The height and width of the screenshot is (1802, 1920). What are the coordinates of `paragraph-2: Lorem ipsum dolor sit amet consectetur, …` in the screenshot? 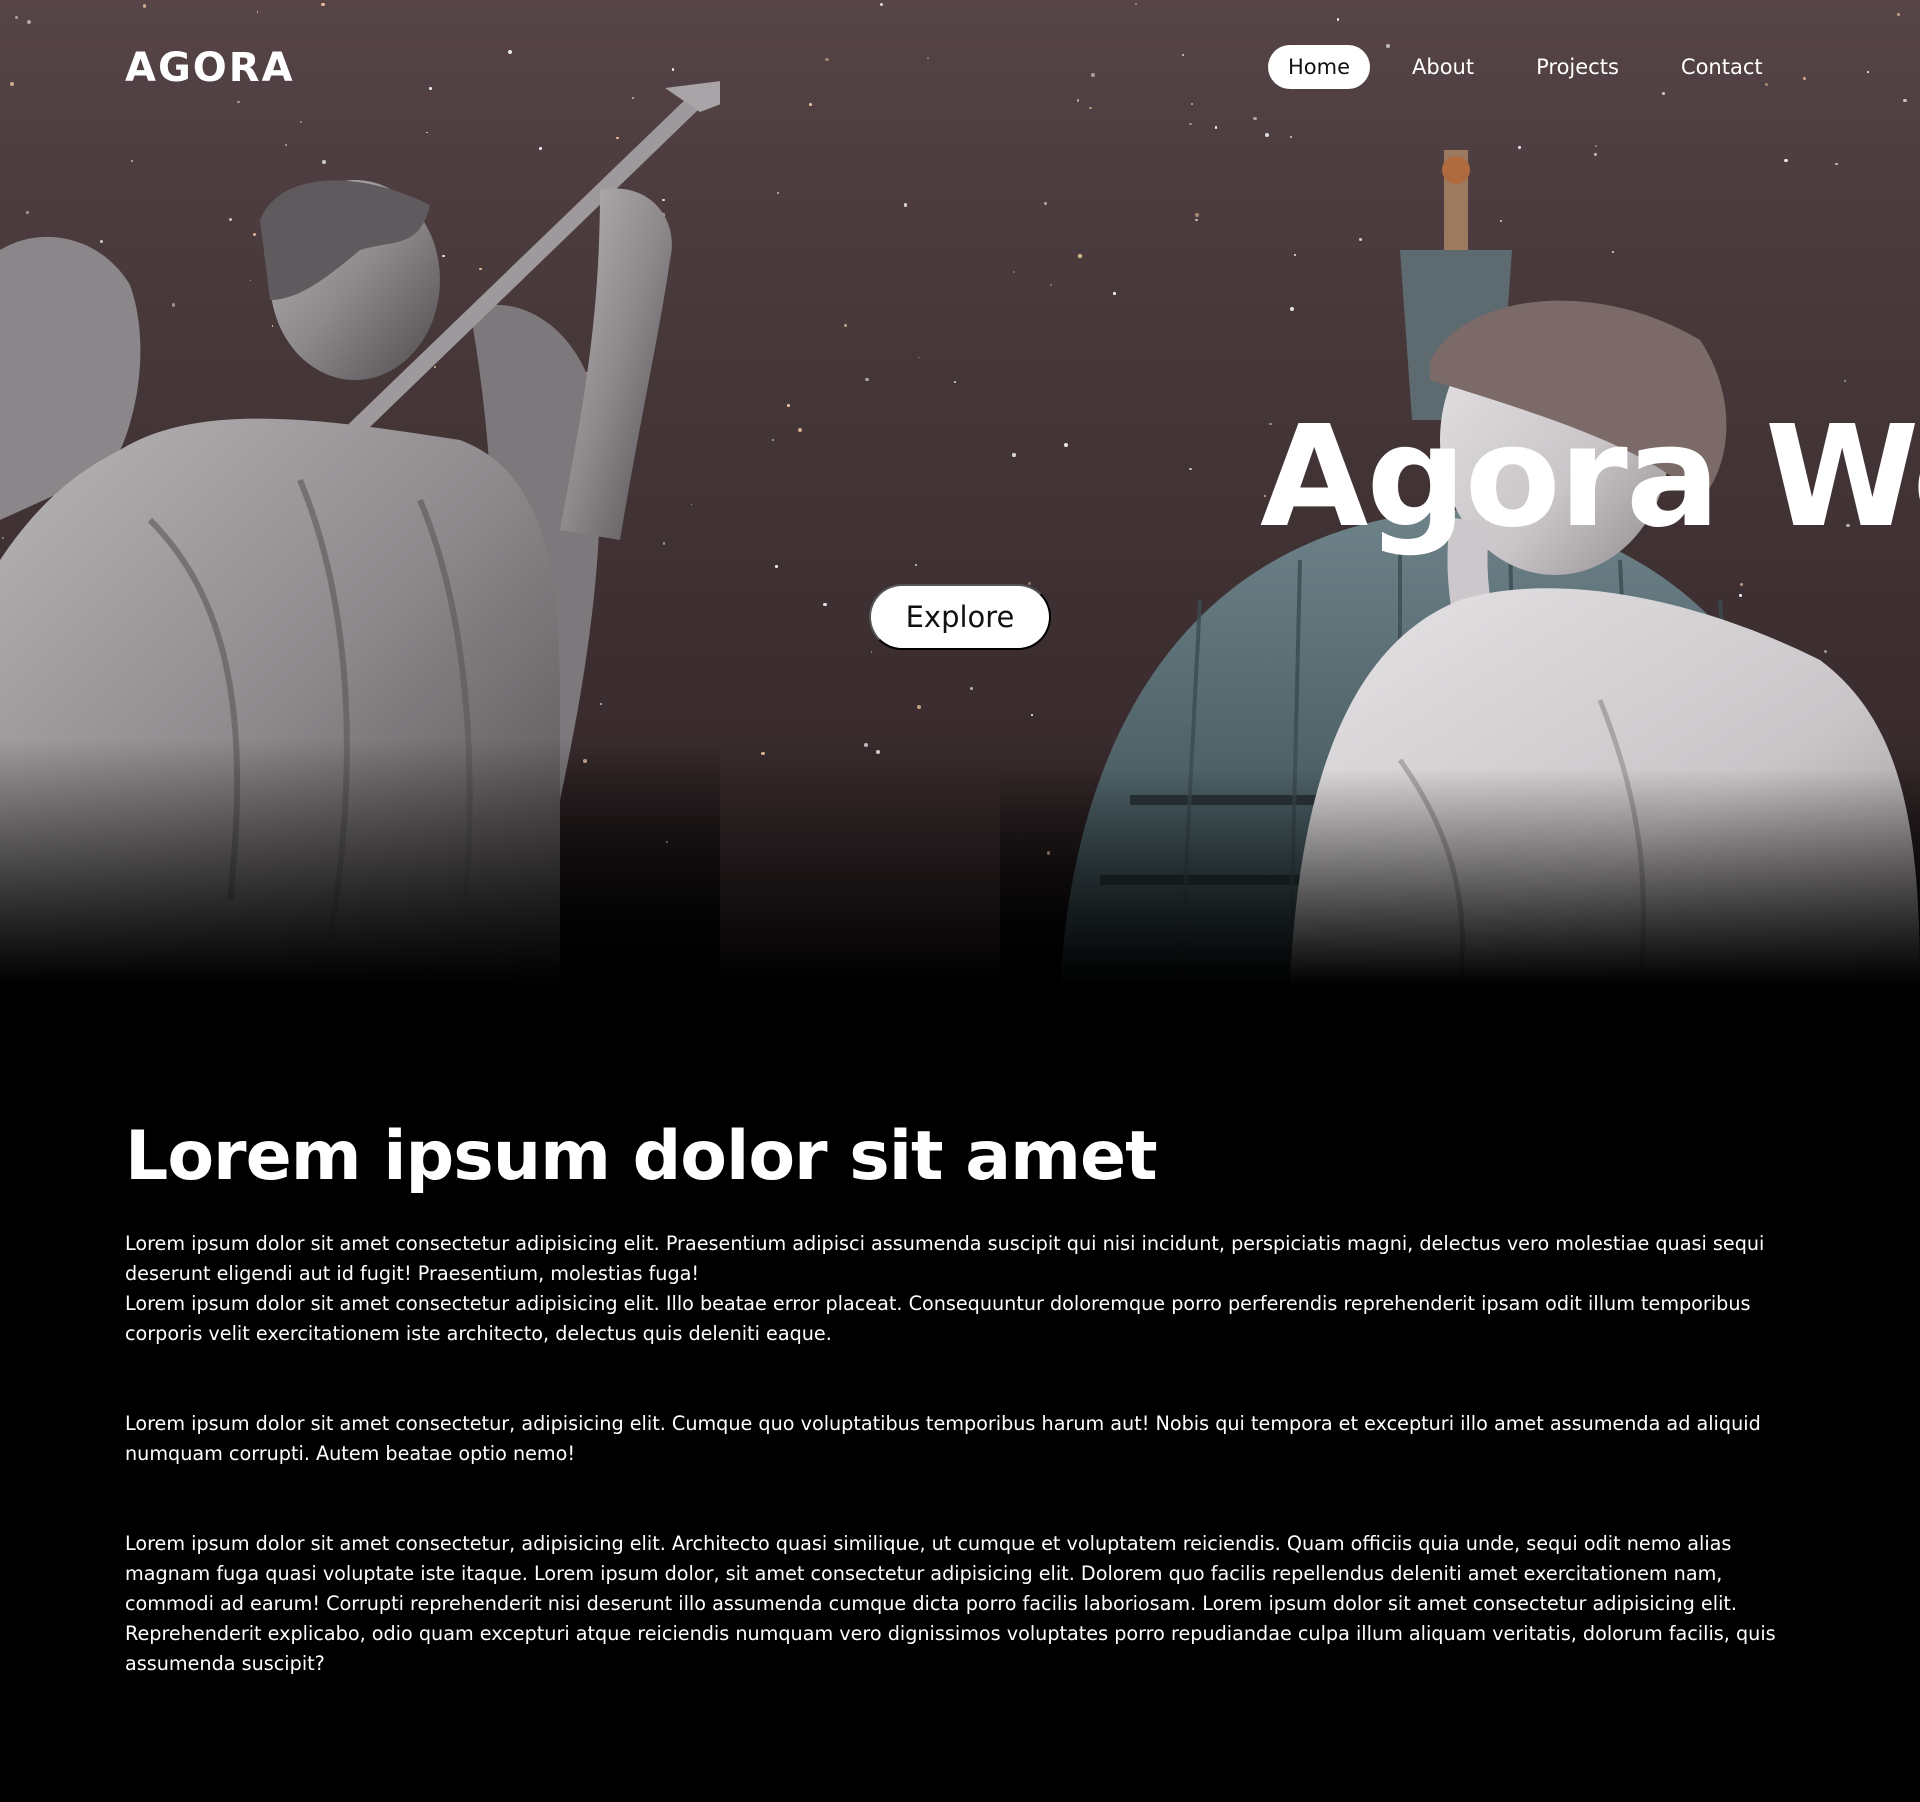 It's located at (960, 1439).